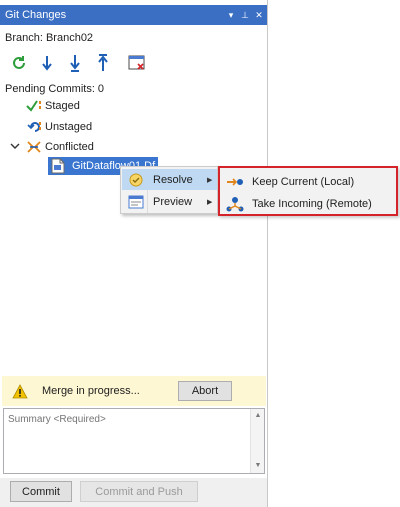 This screenshot has width=400, height=507. I want to click on summary-input, so click(127, 419).